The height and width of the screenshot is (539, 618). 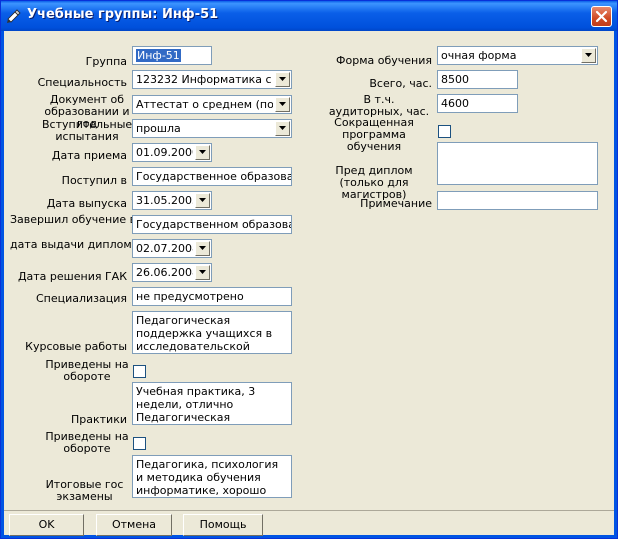 I want to click on aud-hours-label: В т.ч. аудиторных, час., so click(x=379, y=105).